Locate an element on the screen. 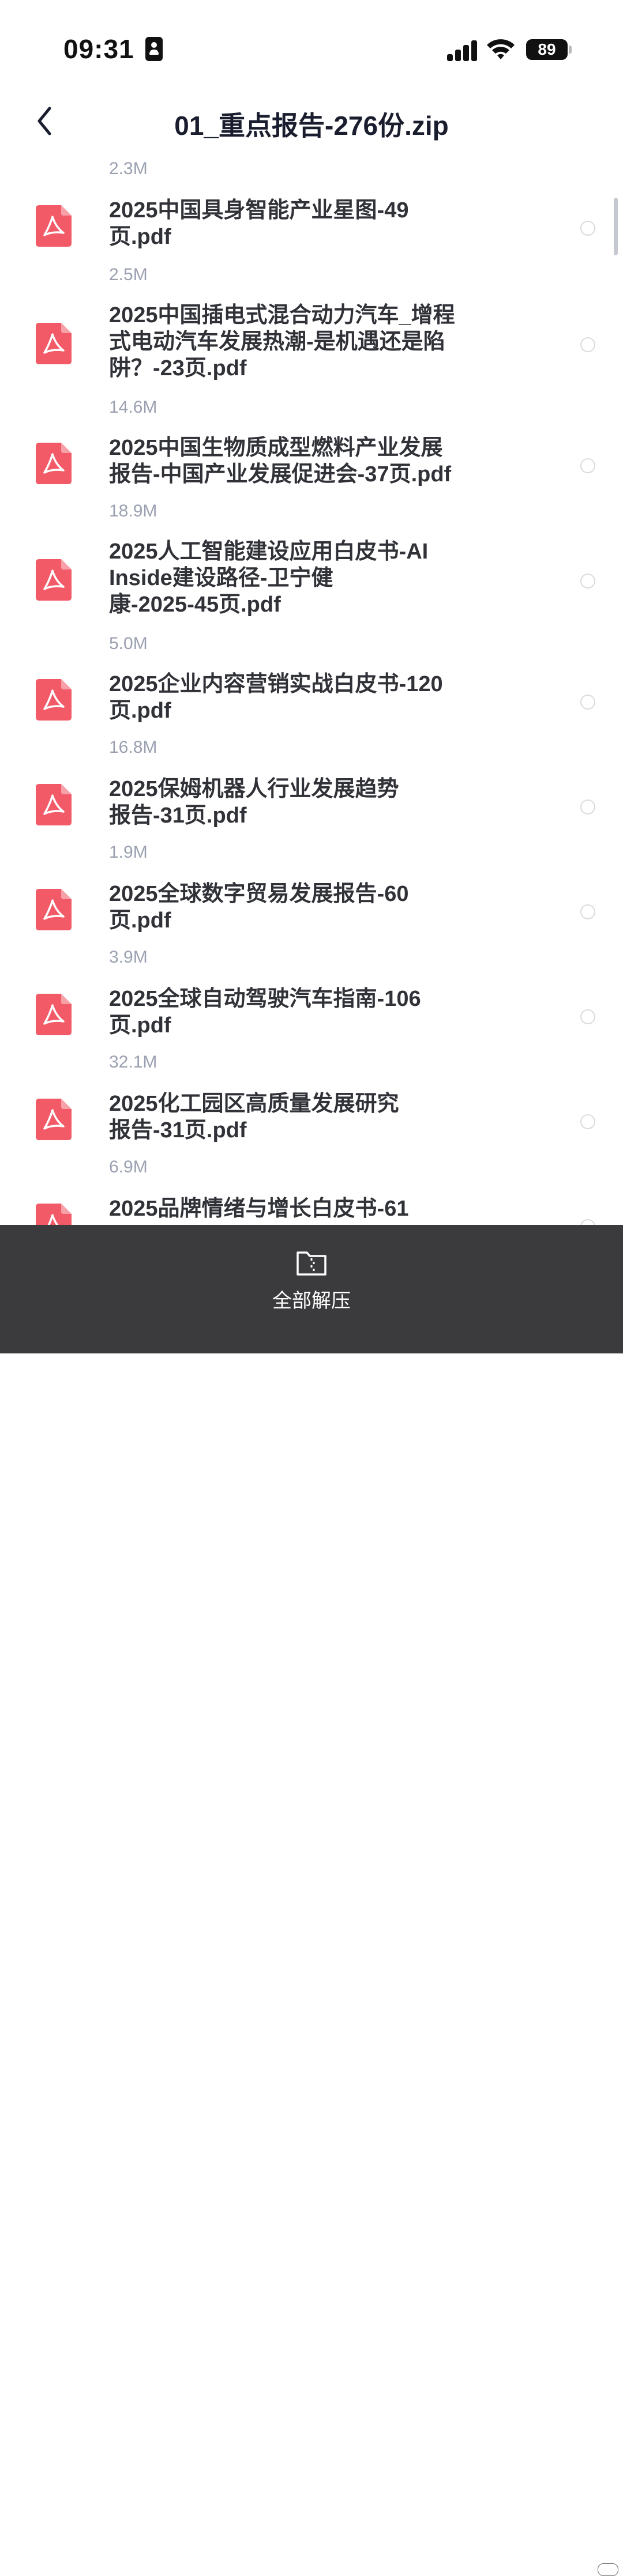  file-size-label: 1.9M is located at coordinates (128, 852).